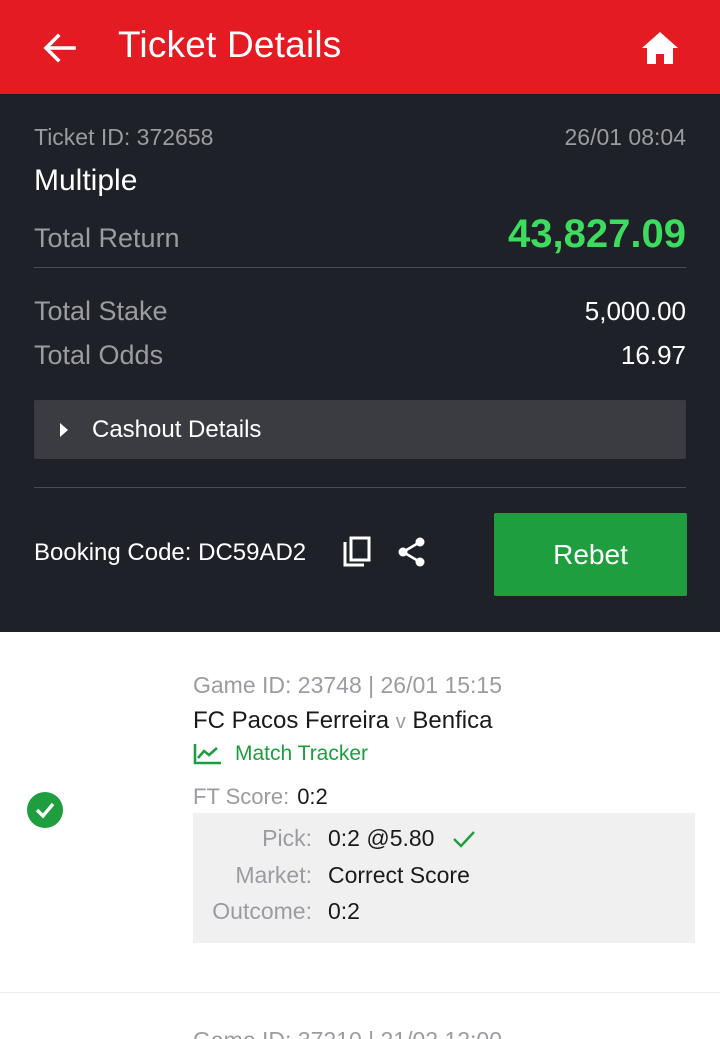 The width and height of the screenshot is (720, 1039). What do you see at coordinates (399, 875) in the screenshot?
I see `market-value: Correct Score` at bounding box center [399, 875].